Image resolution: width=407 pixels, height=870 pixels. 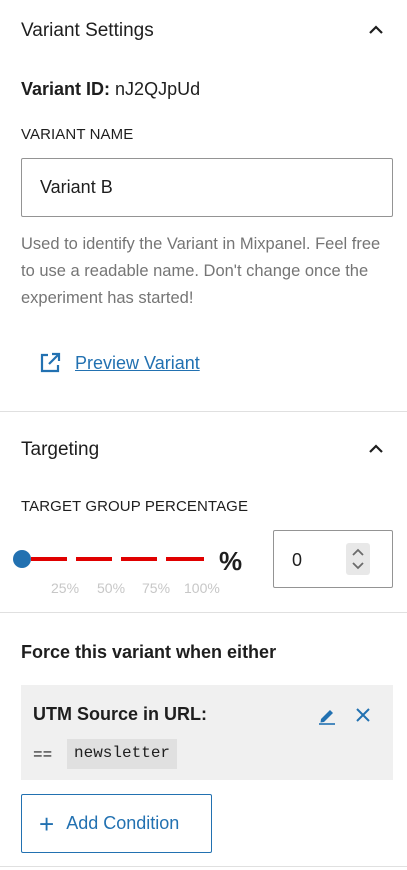 I want to click on variant-id-label: Variant ID:, so click(x=66, y=89).